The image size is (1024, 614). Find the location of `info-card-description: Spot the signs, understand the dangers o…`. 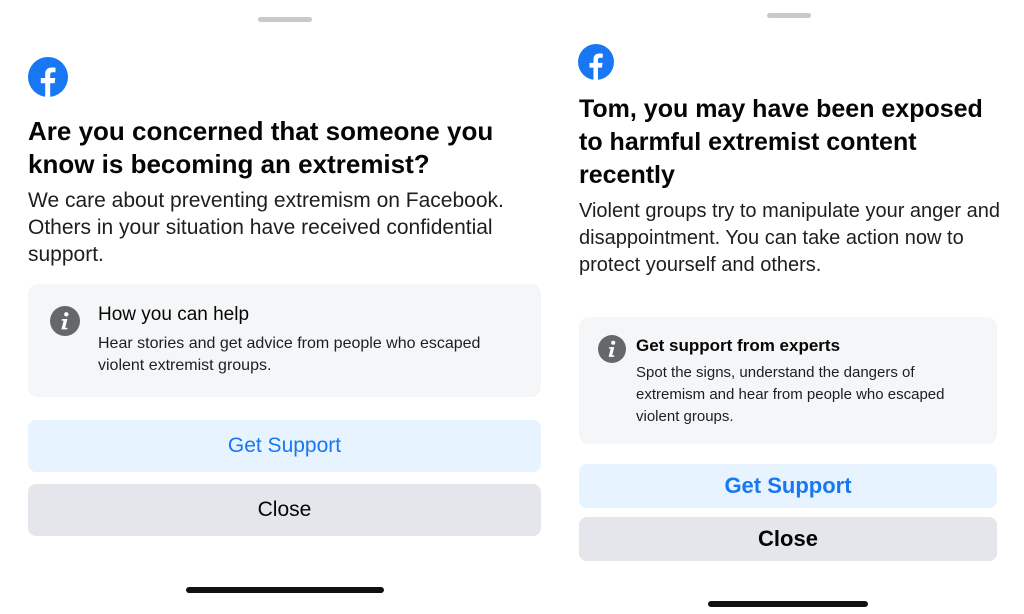

info-card-description: Spot the signs, understand the dangers o… is located at coordinates (790, 394).